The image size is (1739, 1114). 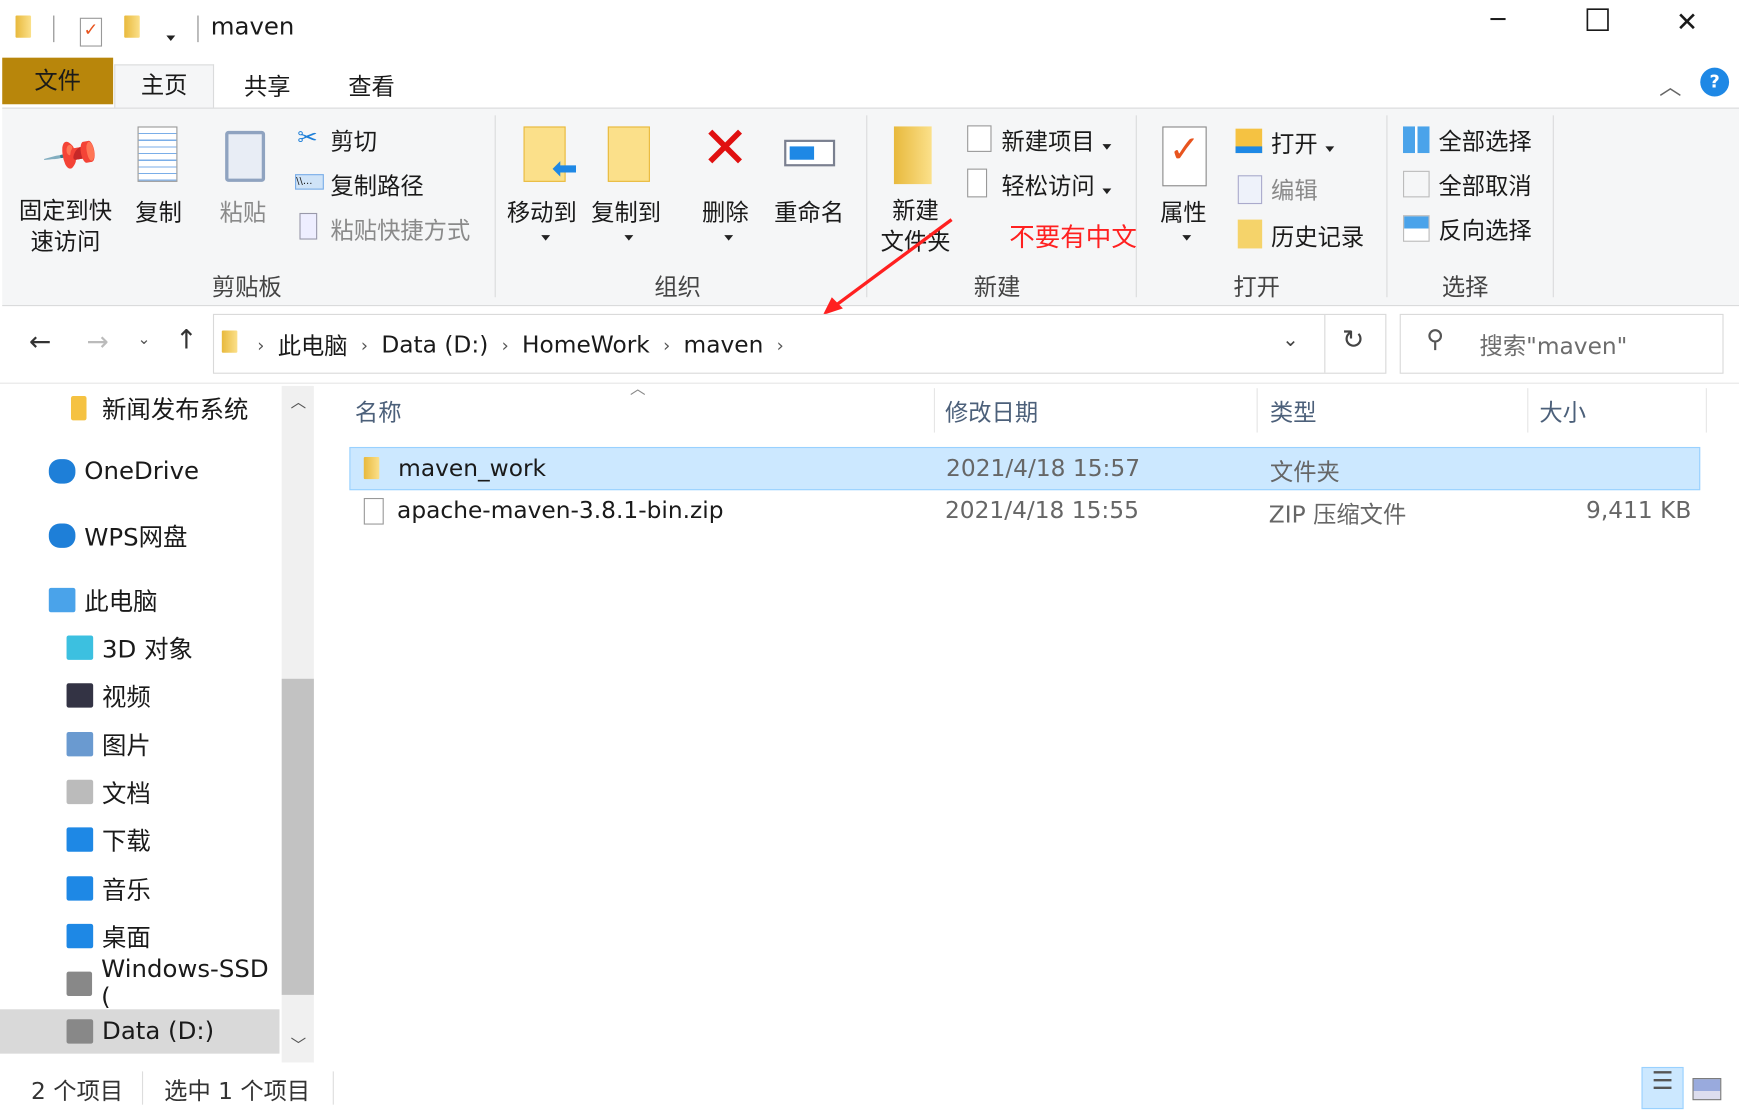 I want to click on new-item-button: 新建项目, so click(x=1056, y=140).